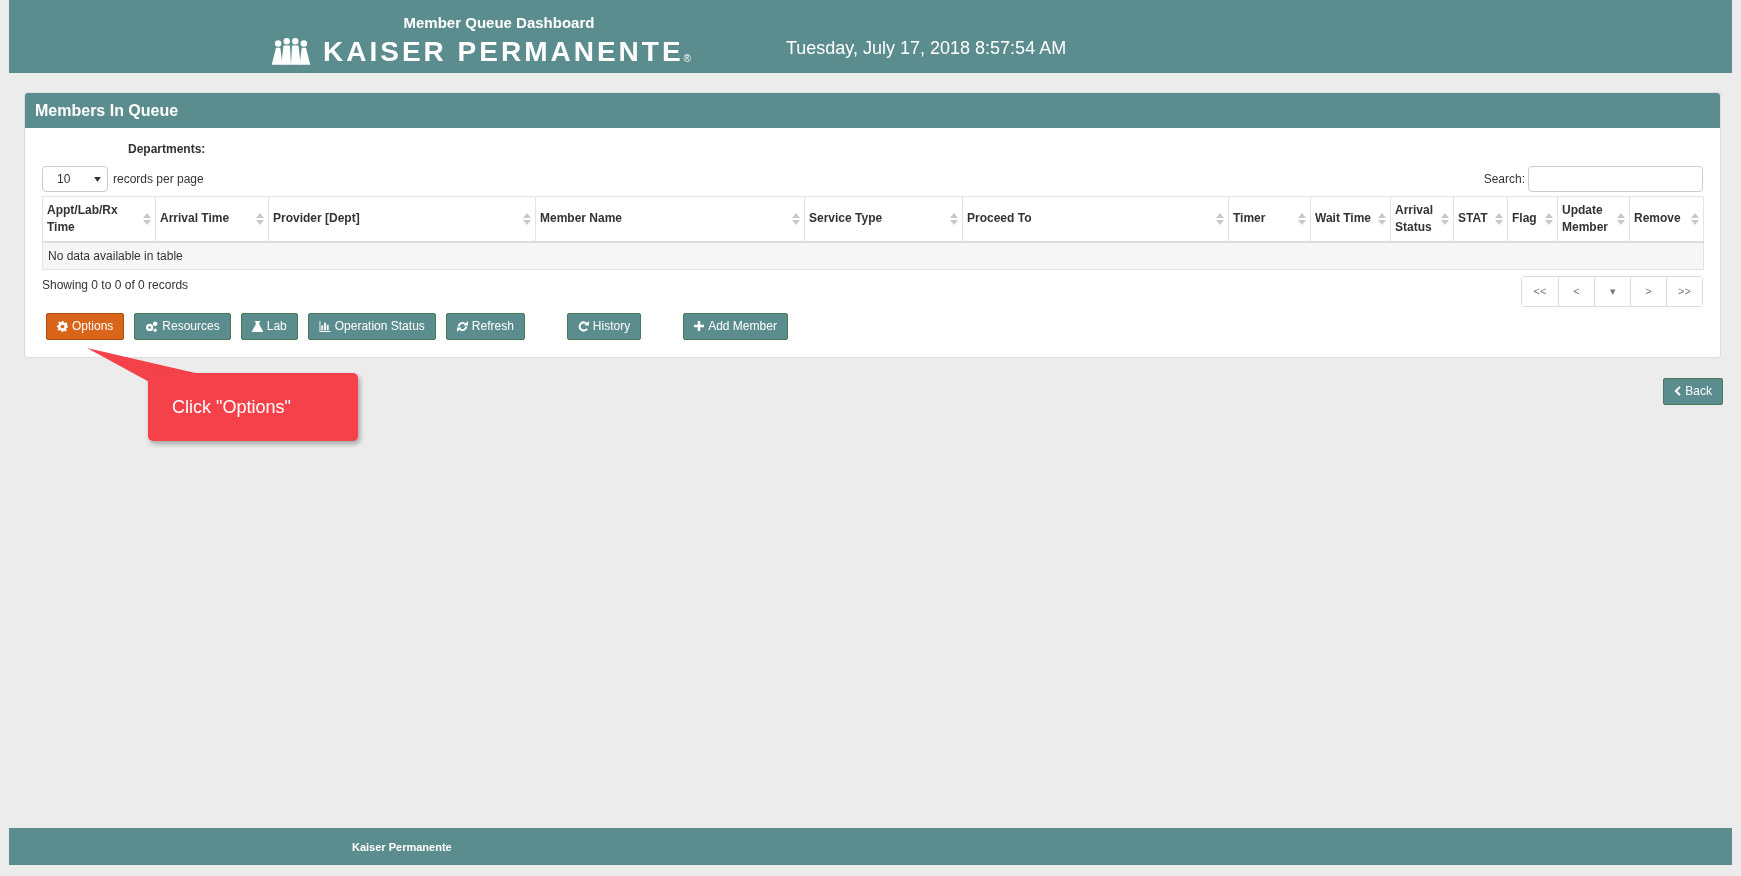 The image size is (1741, 876). What do you see at coordinates (1593, 219) in the screenshot?
I see `column-header: Update Member` at bounding box center [1593, 219].